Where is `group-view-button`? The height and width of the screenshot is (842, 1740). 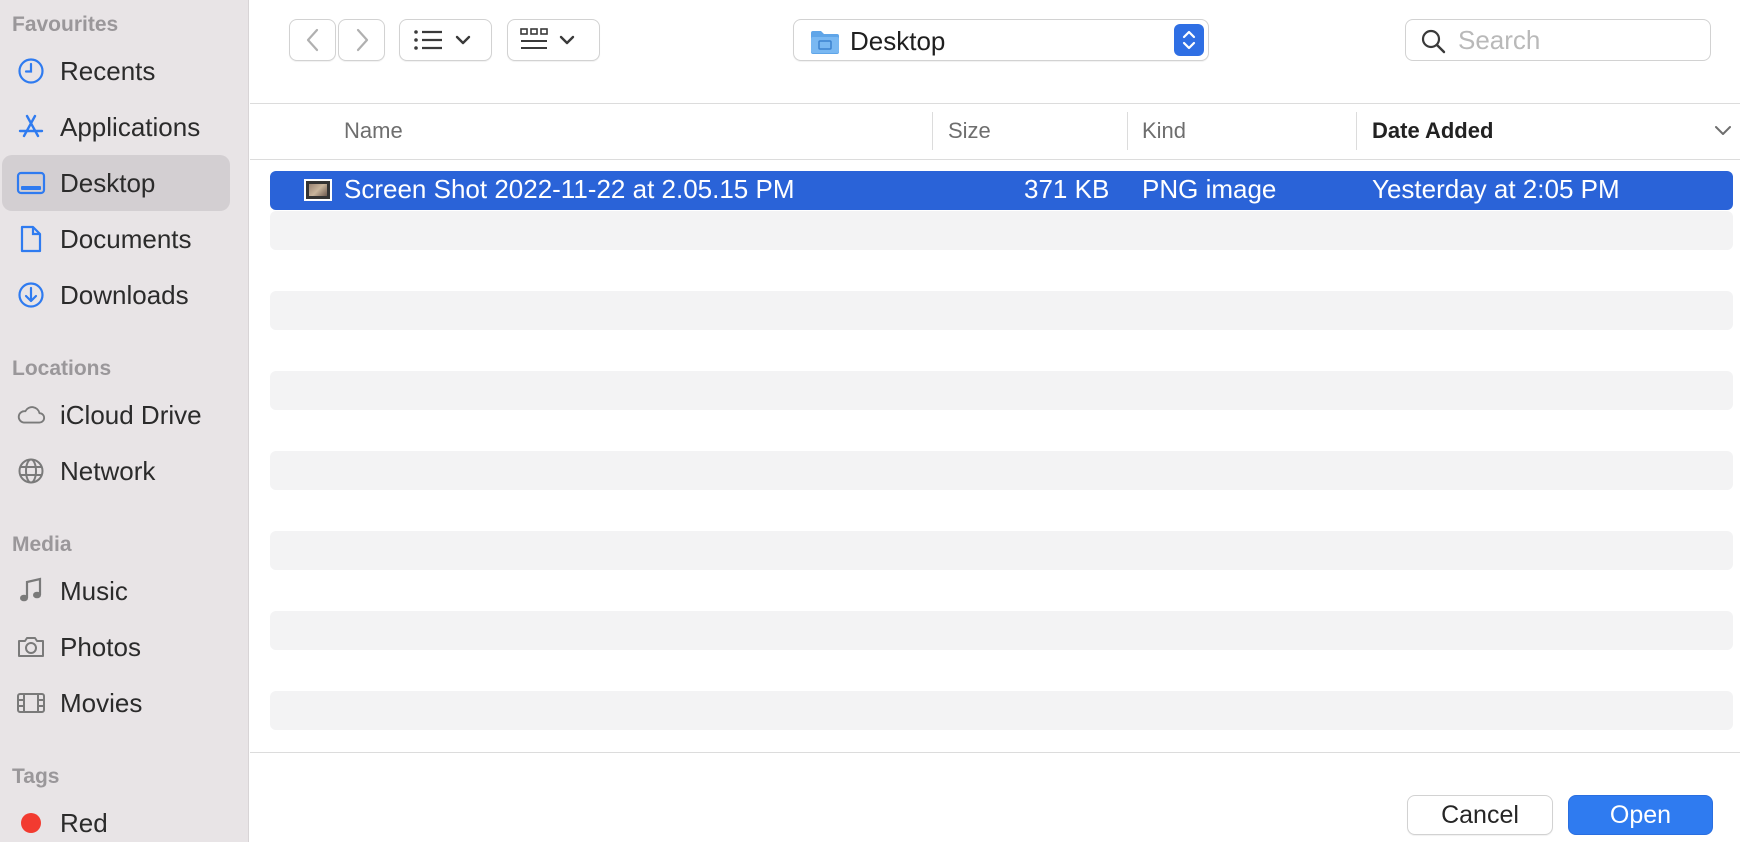
group-view-button is located at coordinates (553, 40).